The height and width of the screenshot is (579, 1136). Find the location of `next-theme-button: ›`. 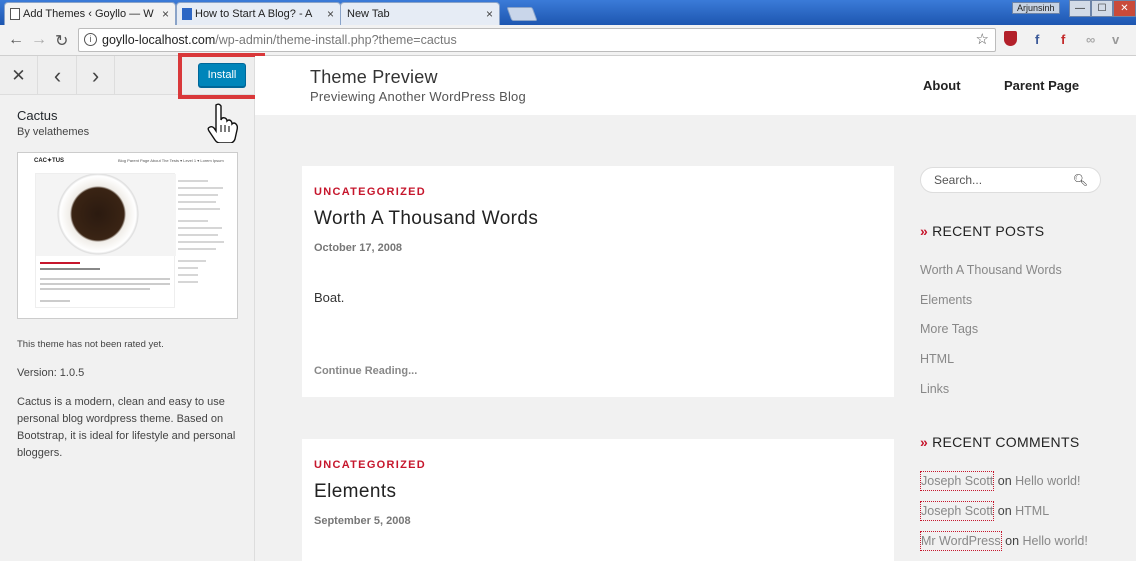

next-theme-button: › is located at coordinates (96, 75).